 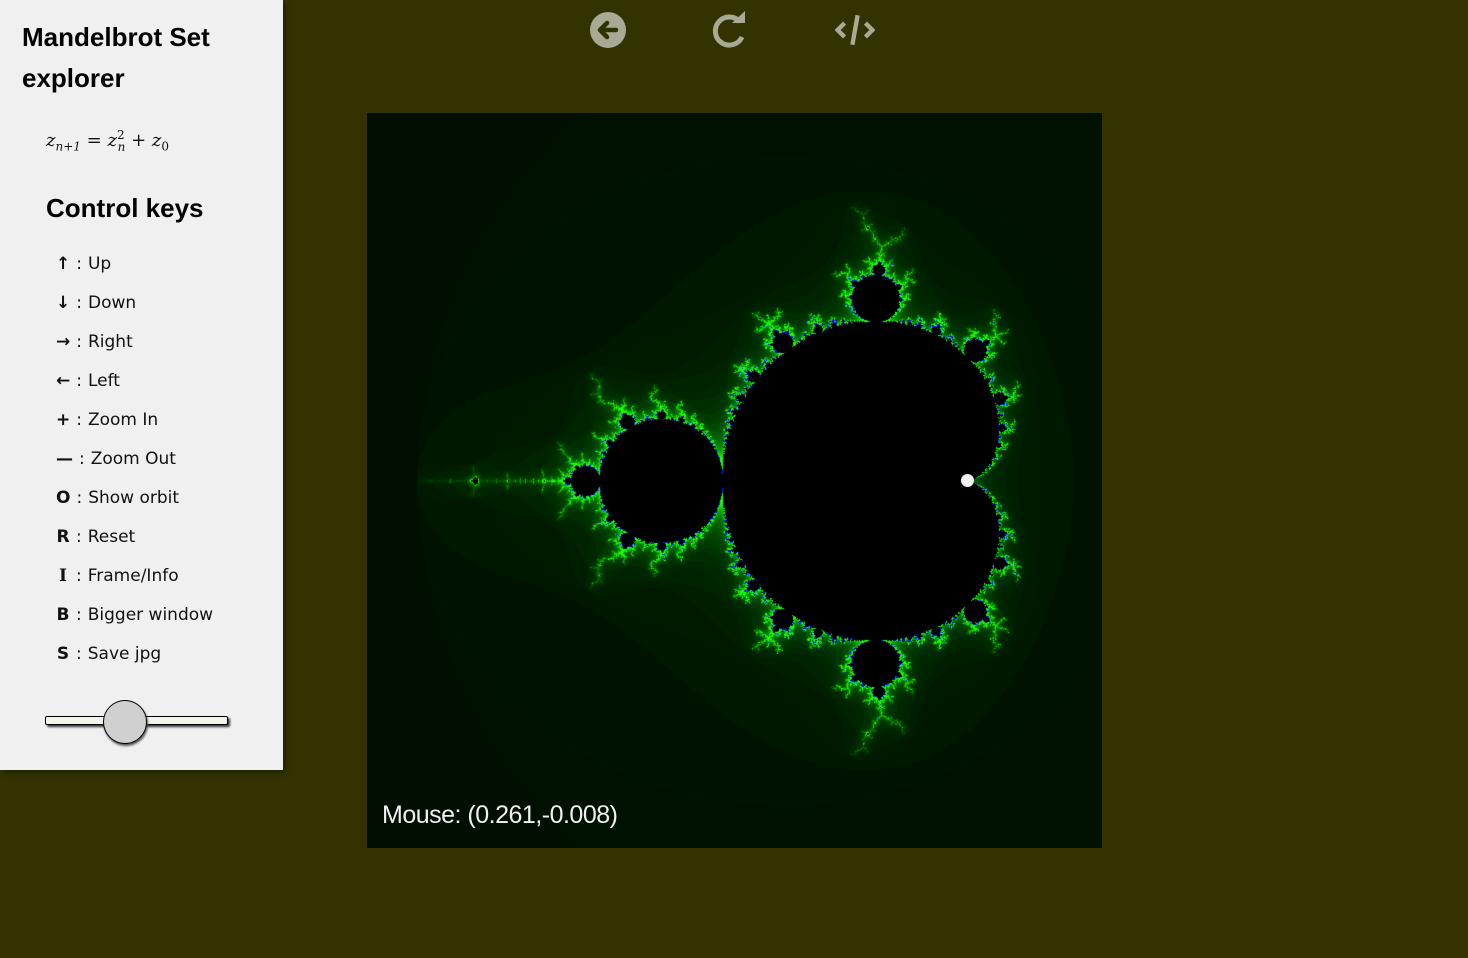 I want to click on formula-sub: n+1, so click(x=68, y=146).